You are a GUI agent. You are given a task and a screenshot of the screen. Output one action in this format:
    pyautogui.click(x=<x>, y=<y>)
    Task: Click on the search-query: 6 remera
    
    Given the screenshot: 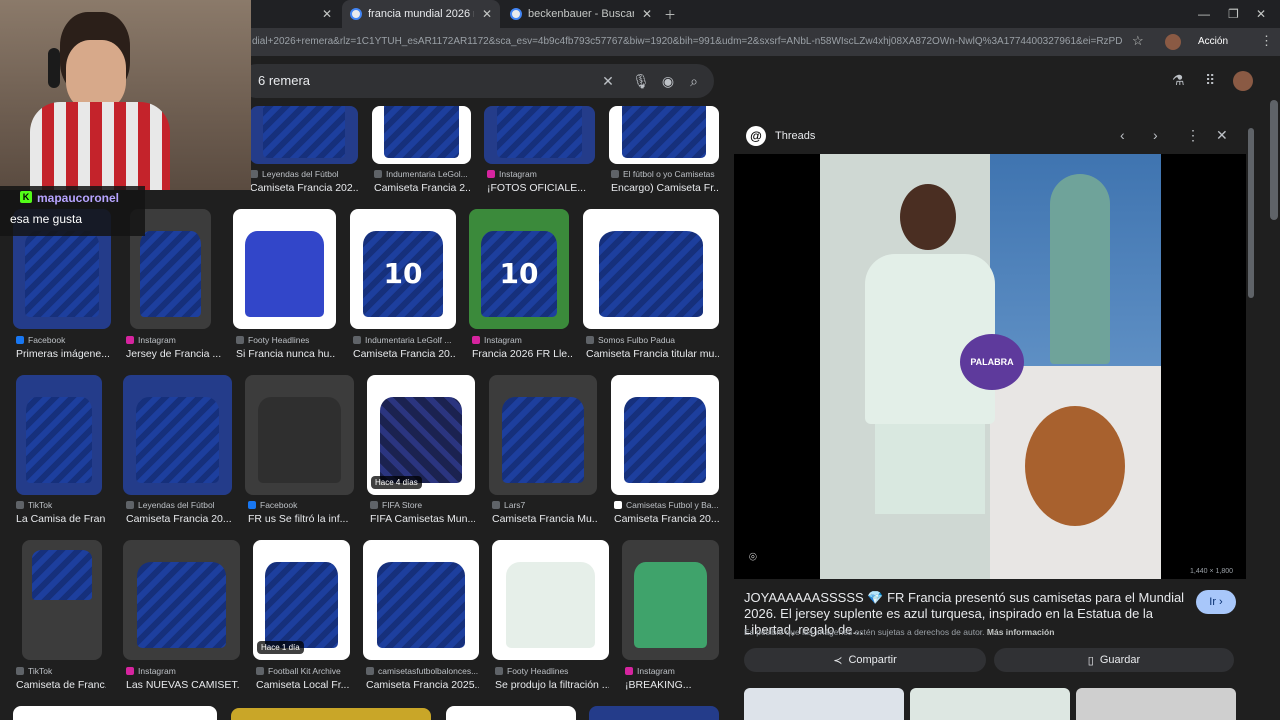 What is the action you would take?
    pyautogui.click(x=284, y=80)
    